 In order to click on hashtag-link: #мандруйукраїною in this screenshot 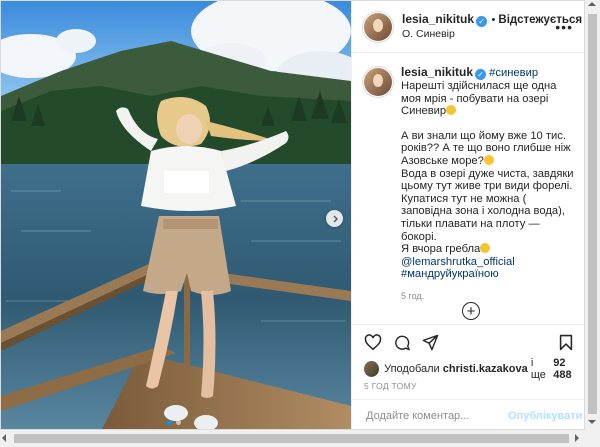, I will do `click(450, 274)`.